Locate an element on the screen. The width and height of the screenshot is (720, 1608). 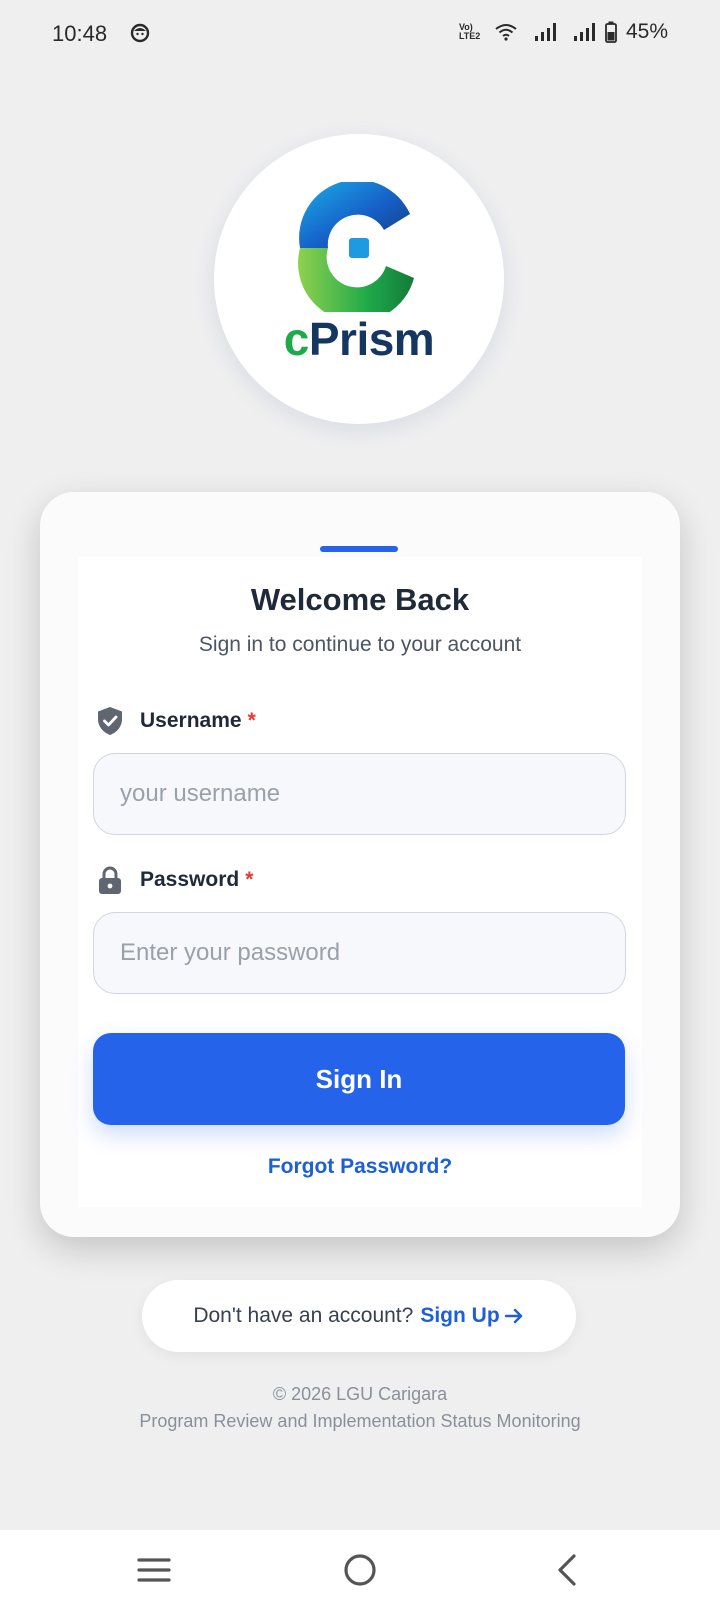
brand-name: cPrism is located at coordinates (359, 339).